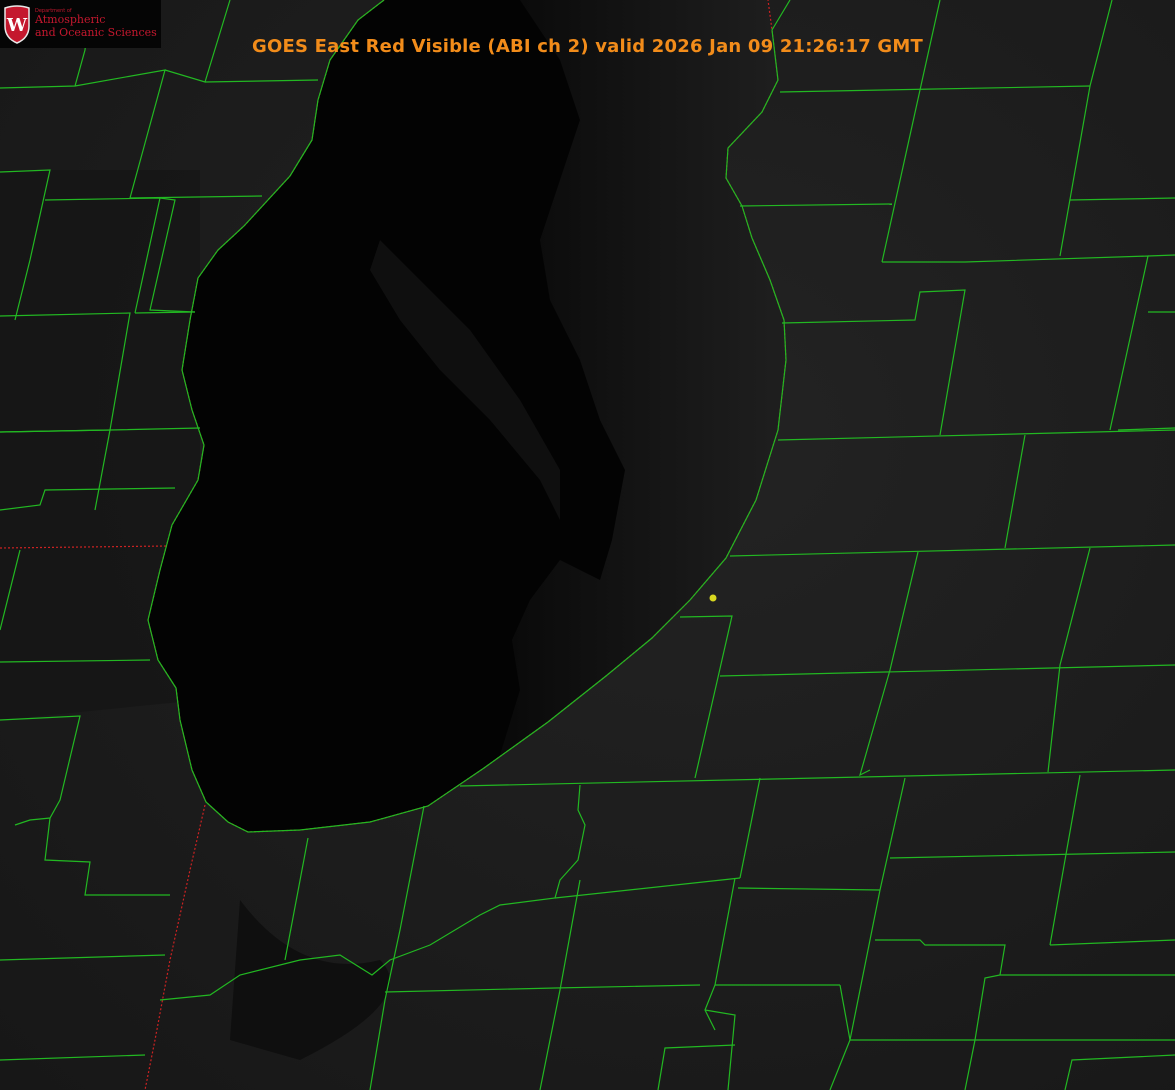  I want to click on crest-letter: W, so click(17, 25).